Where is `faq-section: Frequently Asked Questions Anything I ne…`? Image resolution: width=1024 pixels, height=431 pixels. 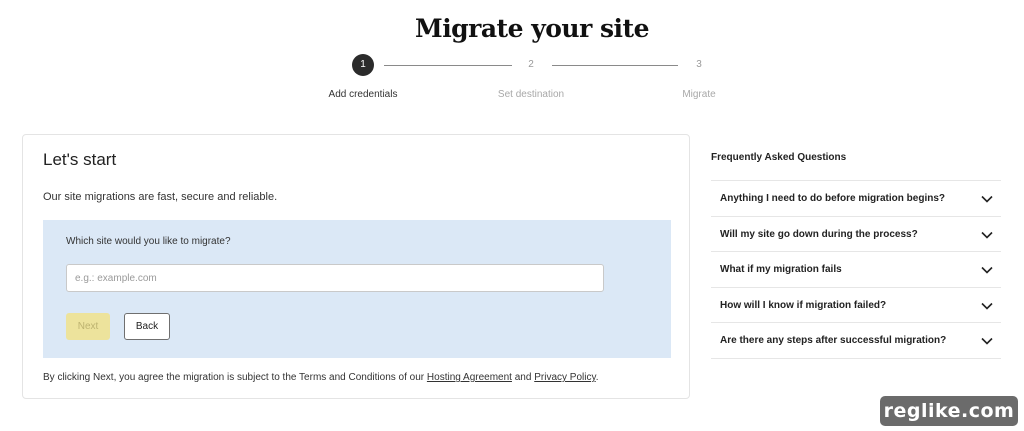 faq-section: Frequently Asked Questions Anything I ne… is located at coordinates (856, 255).